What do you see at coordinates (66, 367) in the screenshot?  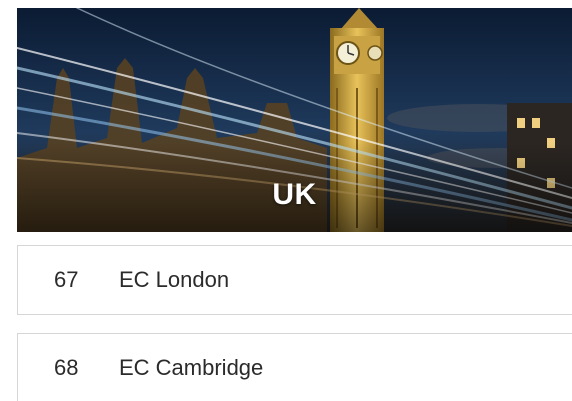 I see `location-number: 68` at bounding box center [66, 367].